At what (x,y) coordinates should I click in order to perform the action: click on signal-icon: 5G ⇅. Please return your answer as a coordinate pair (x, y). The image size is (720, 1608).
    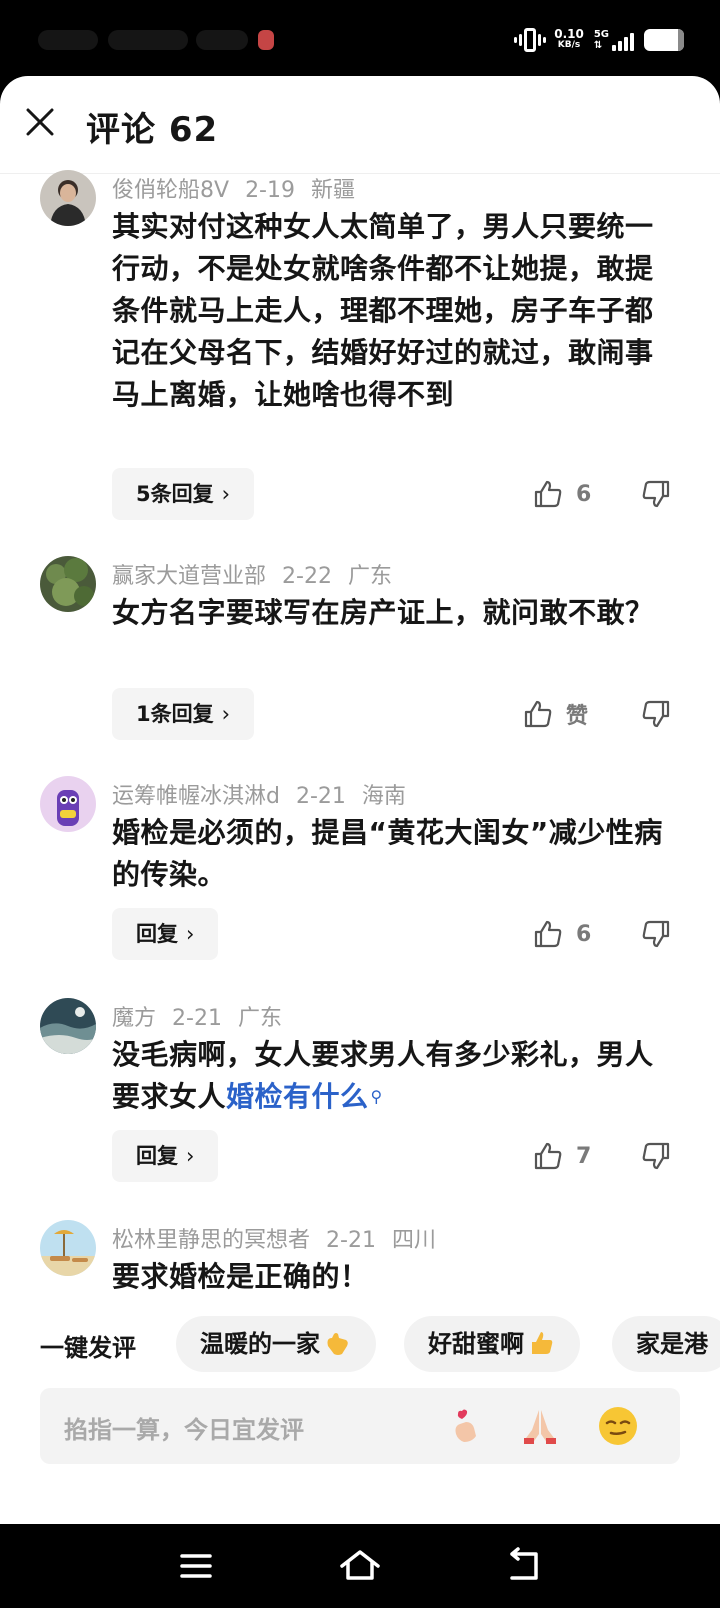
    Looking at the image, I should click on (614, 40).